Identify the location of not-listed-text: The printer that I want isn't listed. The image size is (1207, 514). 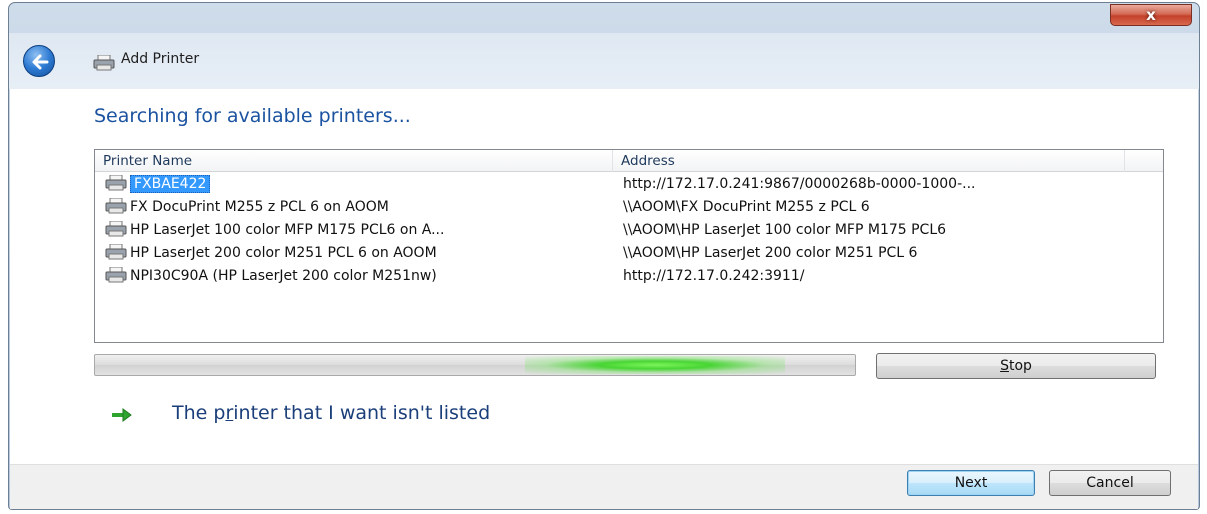
(331, 413).